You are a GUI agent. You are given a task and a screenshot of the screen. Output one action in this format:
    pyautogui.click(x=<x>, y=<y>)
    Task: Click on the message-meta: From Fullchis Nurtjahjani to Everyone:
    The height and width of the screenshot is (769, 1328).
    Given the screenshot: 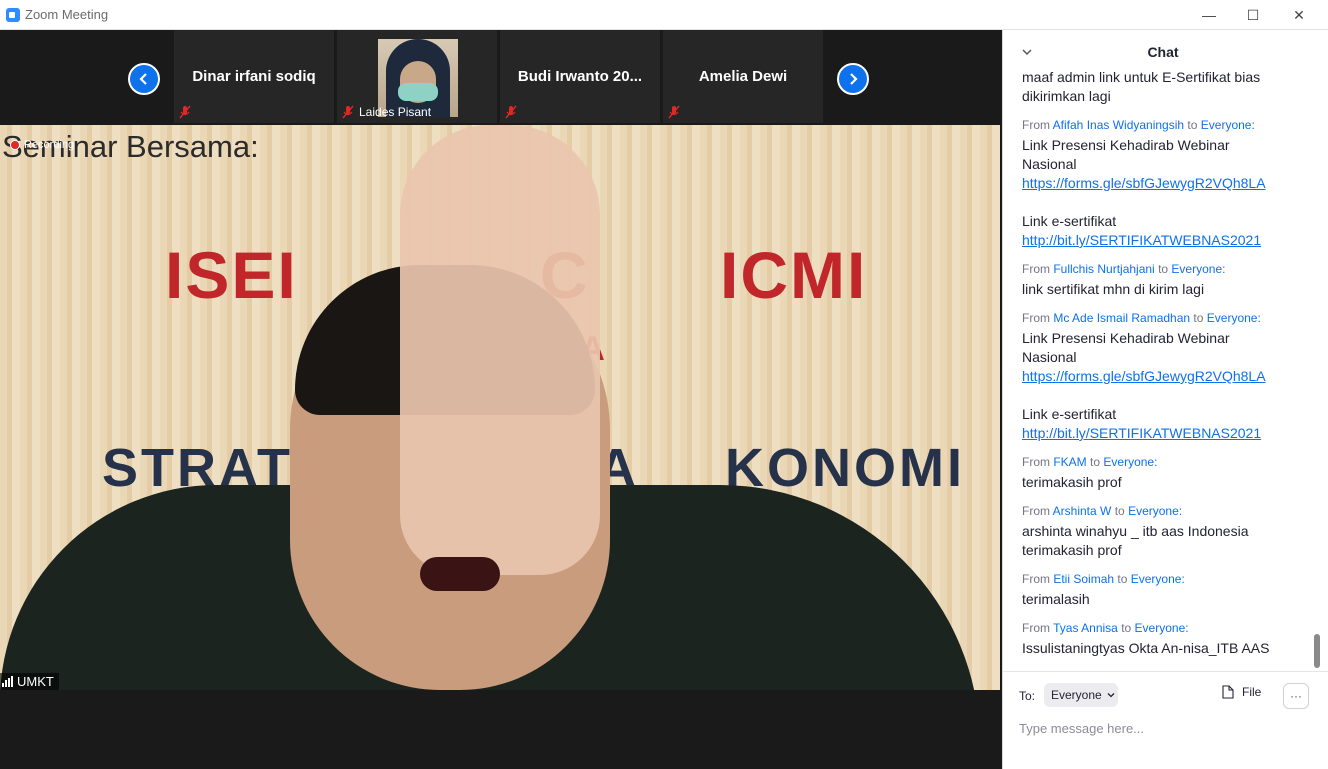 What is the action you would take?
    pyautogui.click(x=1124, y=269)
    